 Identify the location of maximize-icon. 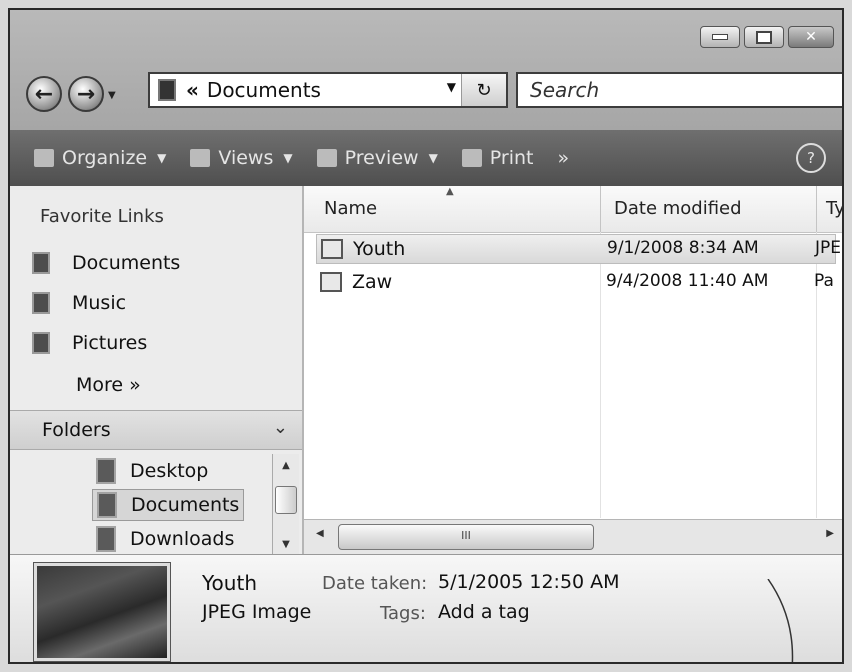
(764, 37).